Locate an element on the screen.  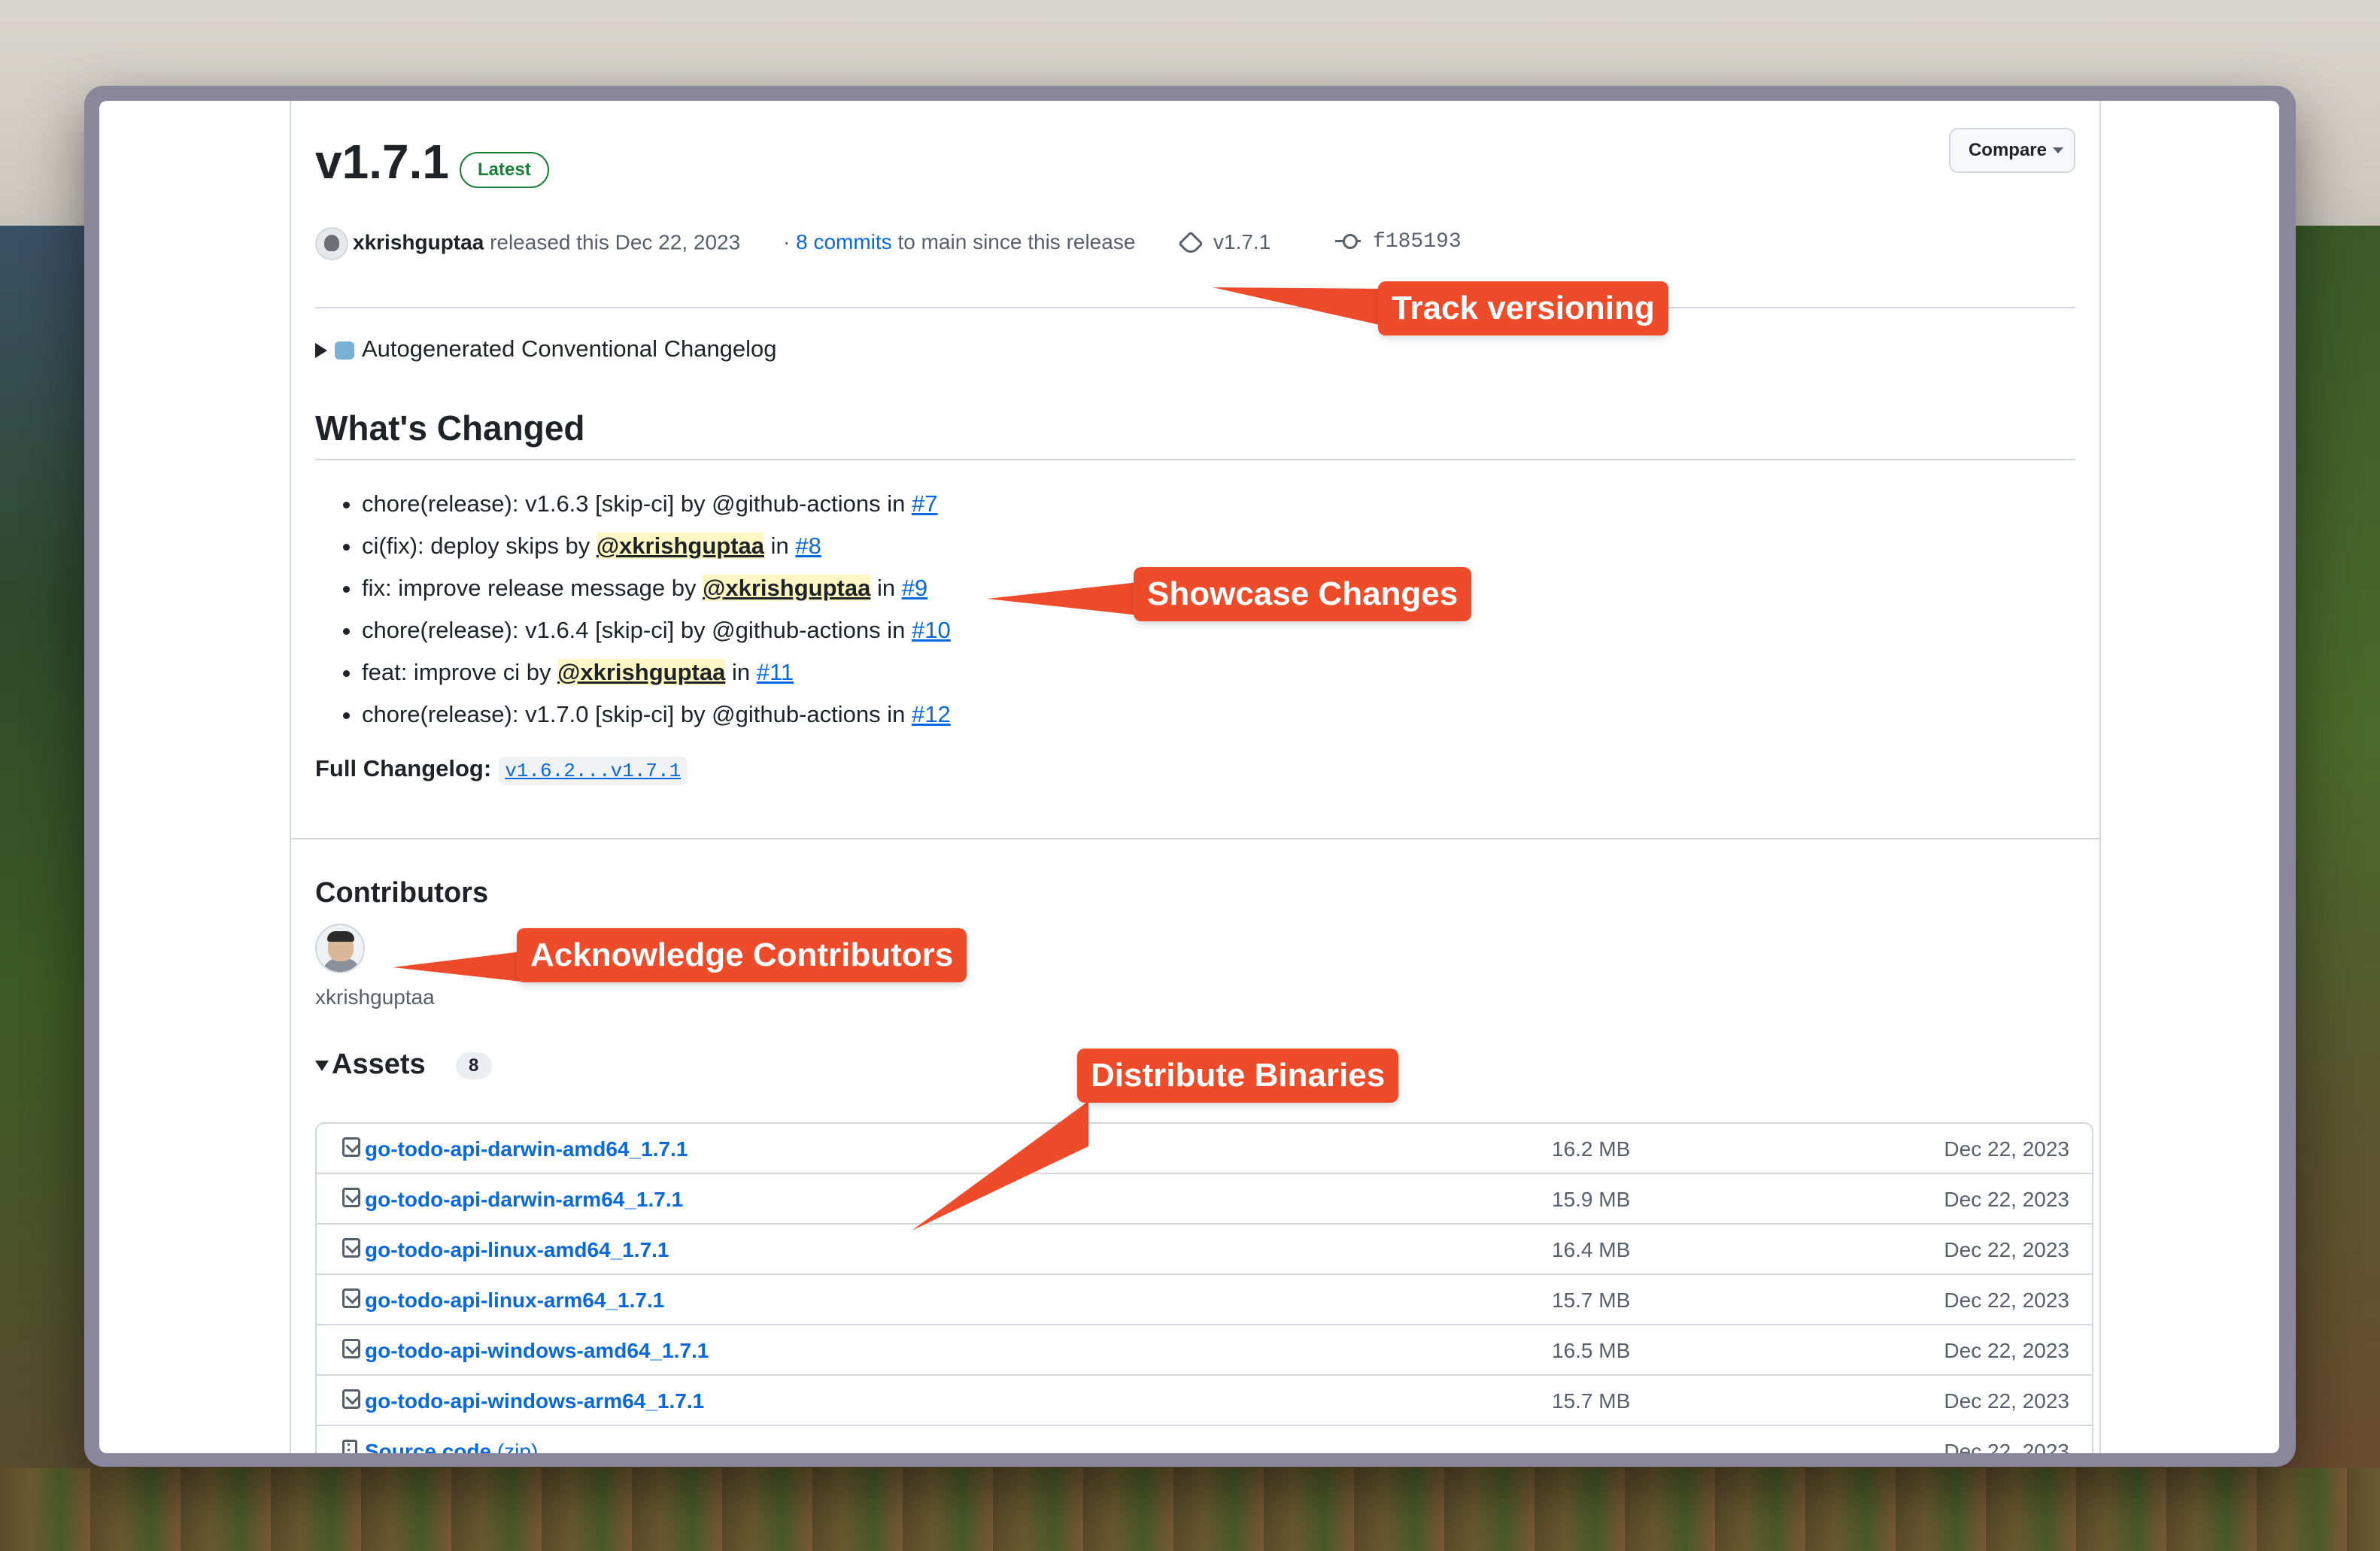
assets-toggle: Assets 8 is located at coordinates (403, 1065).